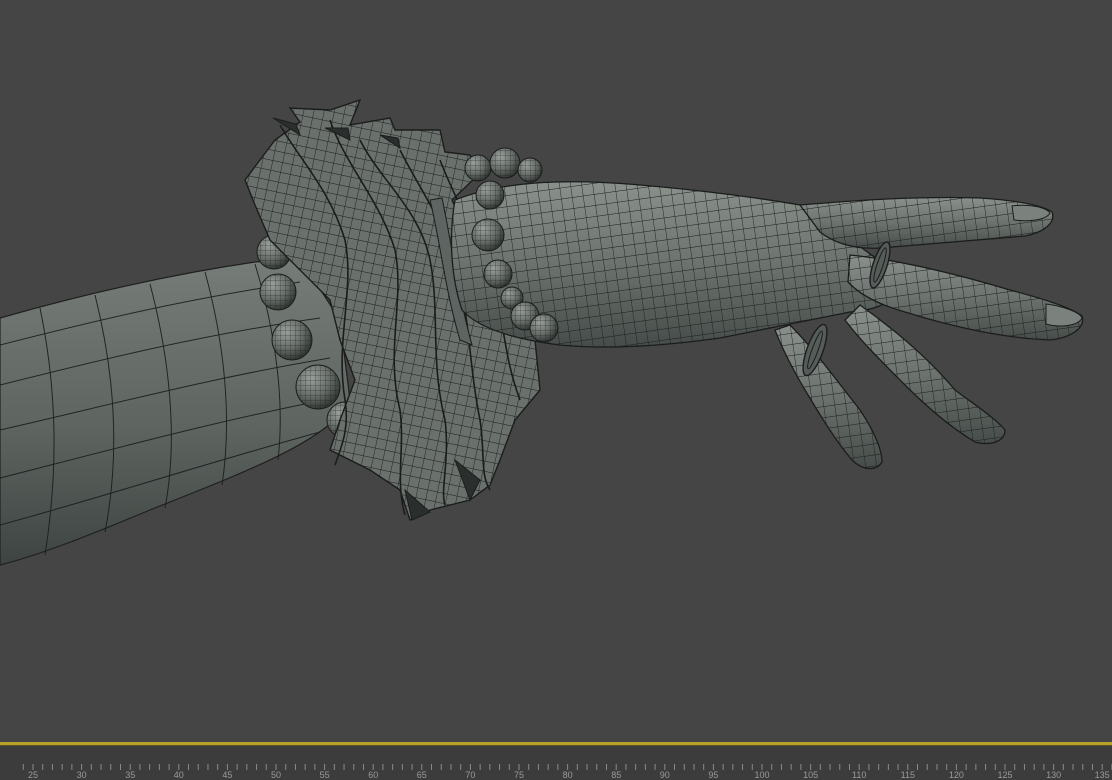 The height and width of the screenshot is (780, 1112). I want to click on ruler-tick-label: 75, so click(519, 775).